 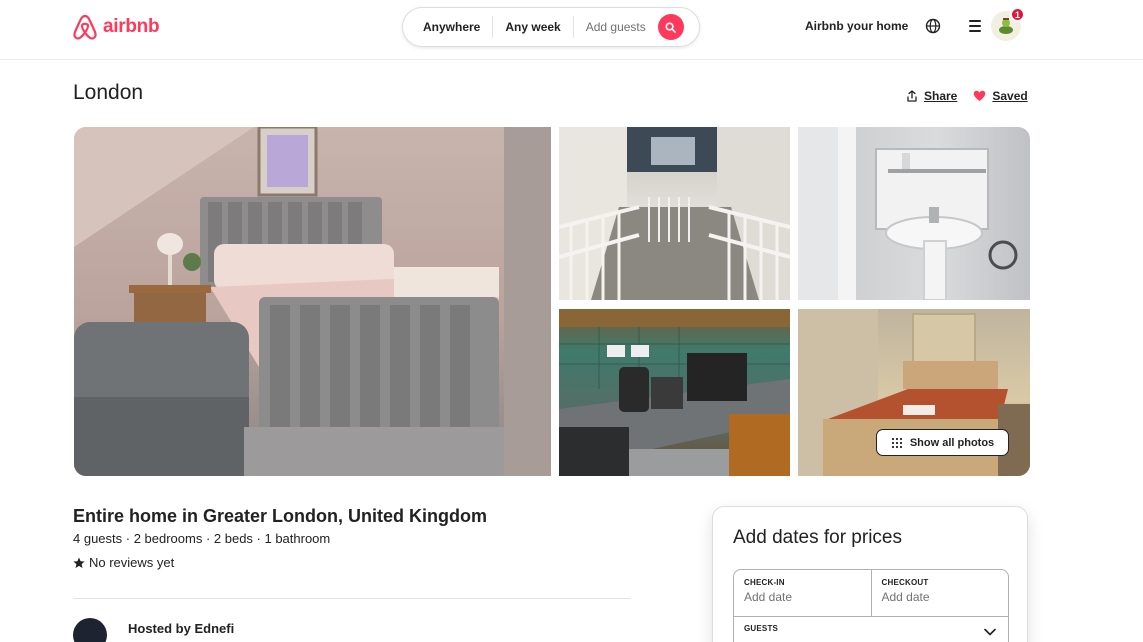 What do you see at coordinates (181, 628) in the screenshot?
I see `hosted-by-label: Hosted by Ednefi` at bounding box center [181, 628].